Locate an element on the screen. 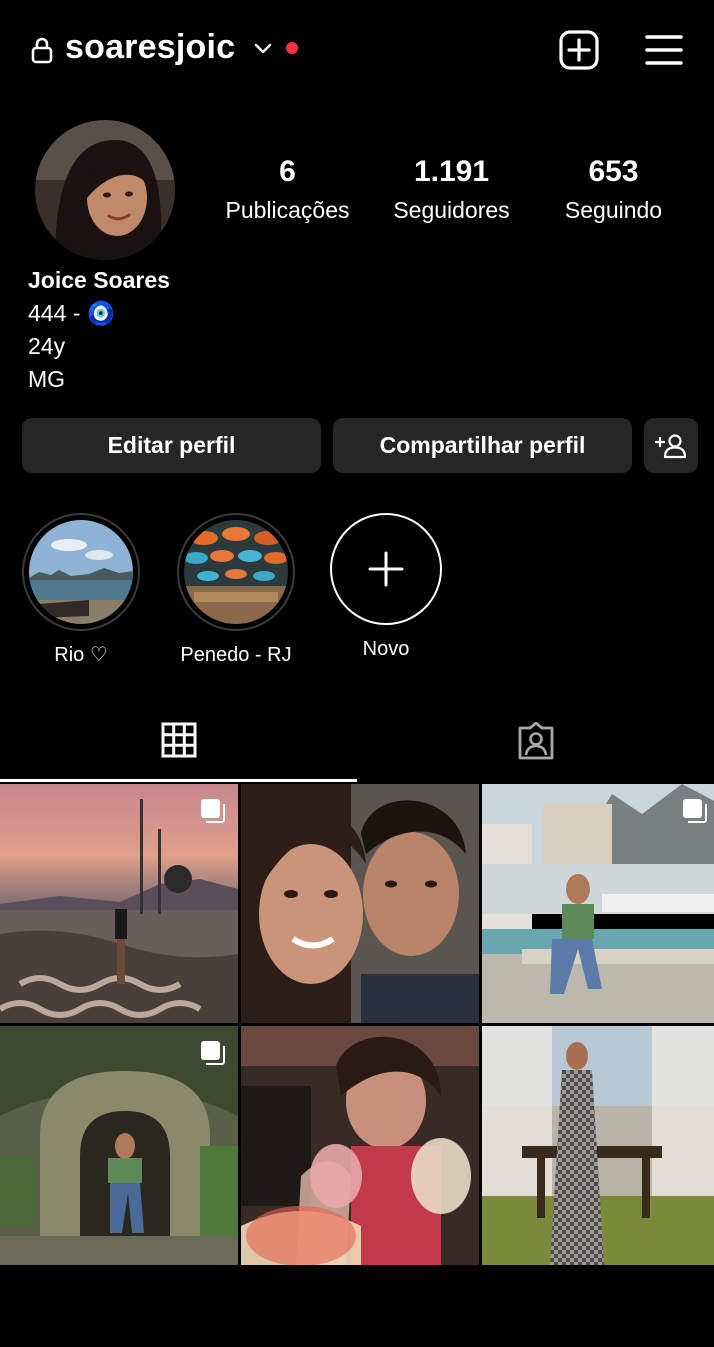 This screenshot has width=714, height=1347. stat-followers: 1.191 Seguidores is located at coordinates (451, 190).